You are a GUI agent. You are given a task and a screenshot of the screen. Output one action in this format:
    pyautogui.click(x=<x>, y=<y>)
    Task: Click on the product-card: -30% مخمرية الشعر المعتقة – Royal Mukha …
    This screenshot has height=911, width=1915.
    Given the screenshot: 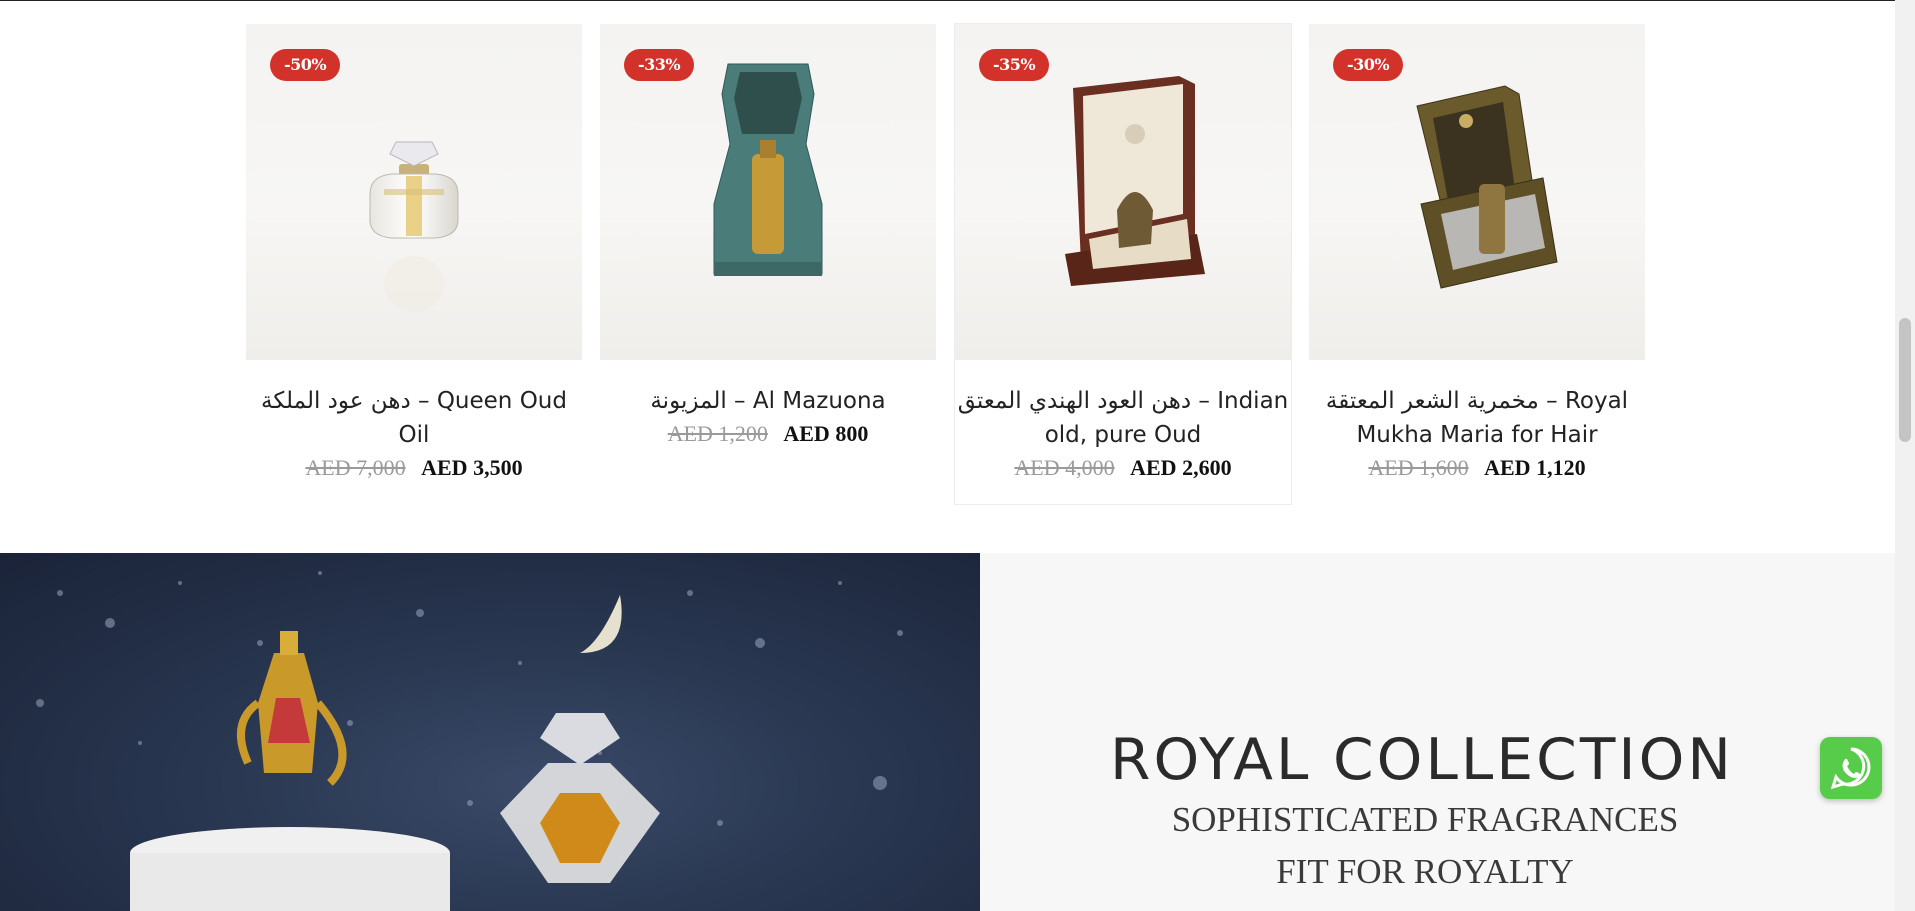 What is the action you would take?
    pyautogui.click(x=1477, y=252)
    